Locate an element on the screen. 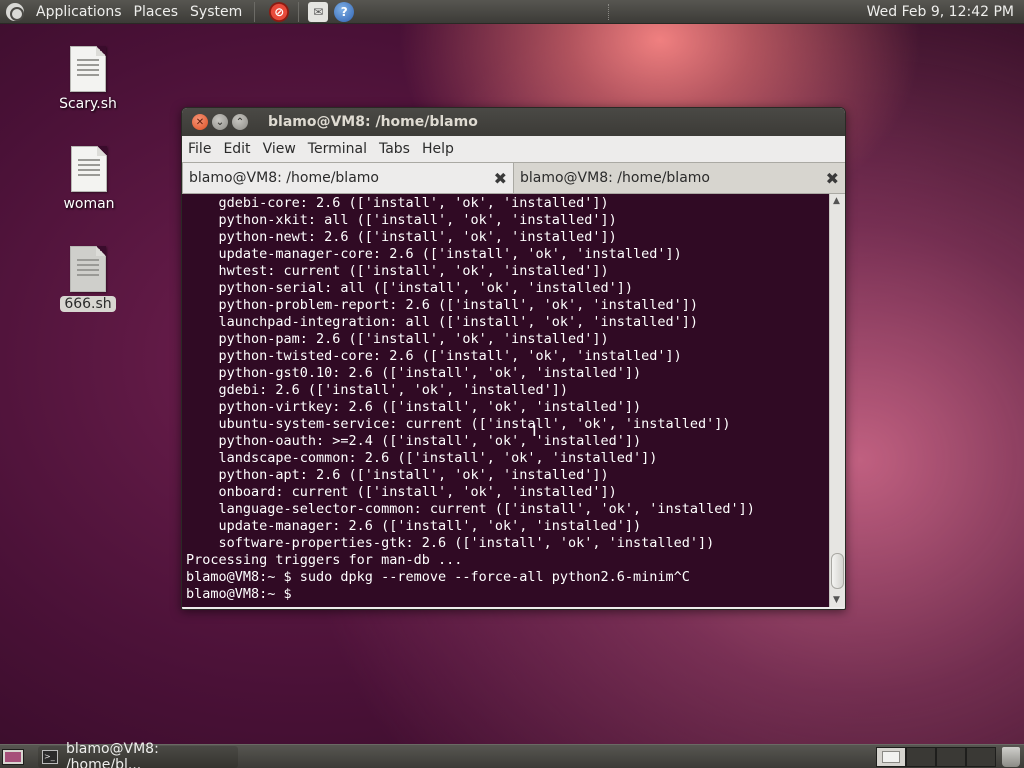  desktop-icon-666-sh: 666.sh is located at coordinates (88, 279).